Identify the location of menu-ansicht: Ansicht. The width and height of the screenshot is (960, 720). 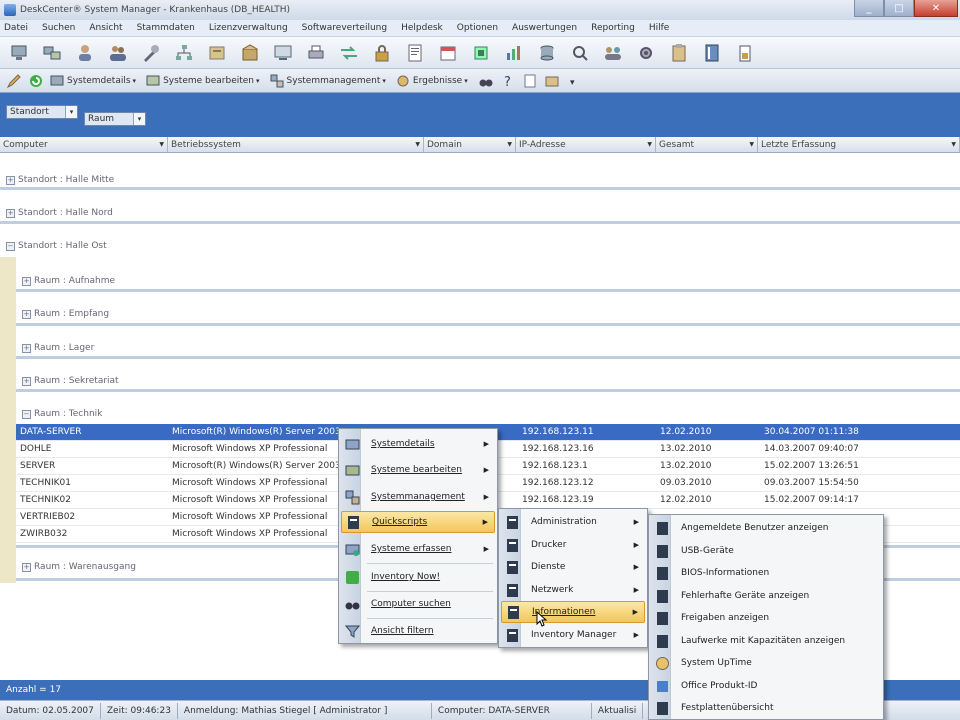
(105, 28).